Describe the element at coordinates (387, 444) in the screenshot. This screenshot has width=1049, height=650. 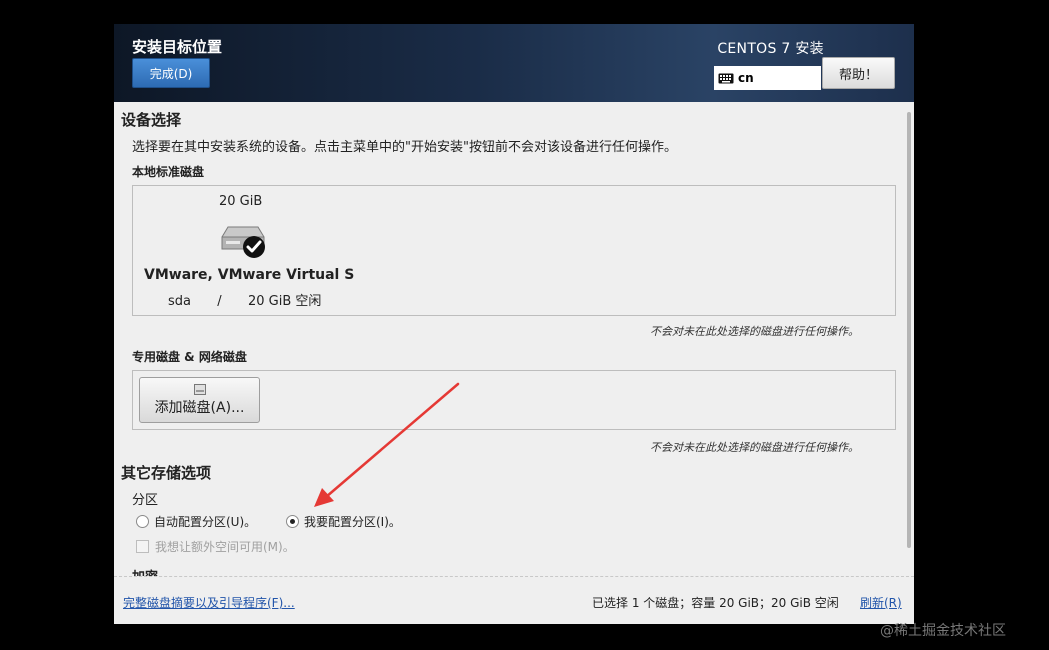
I see `annotation-arrow` at that location.